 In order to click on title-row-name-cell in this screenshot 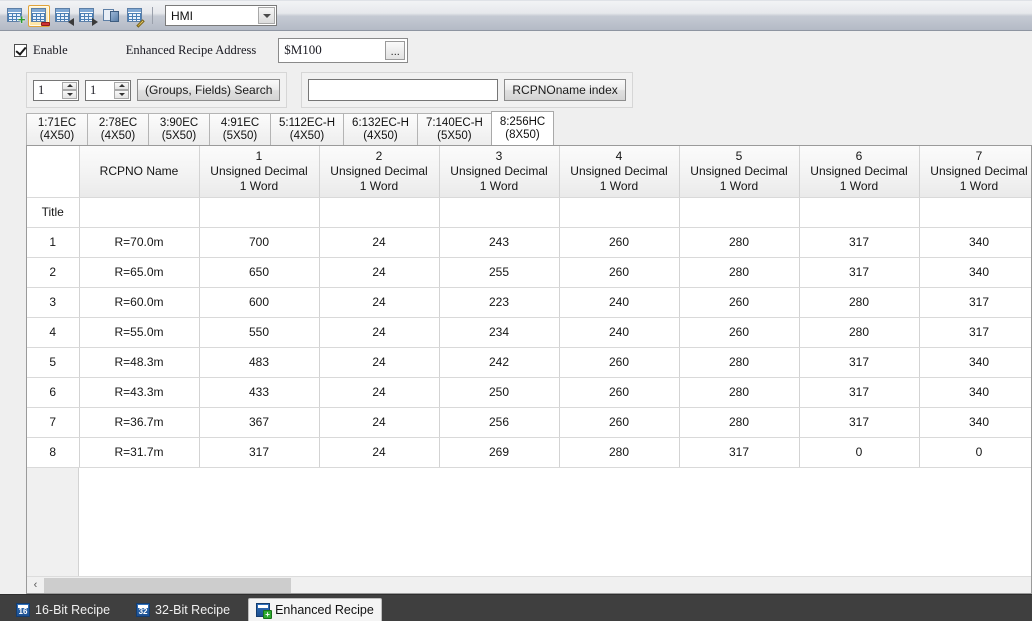, I will do `click(139, 212)`.